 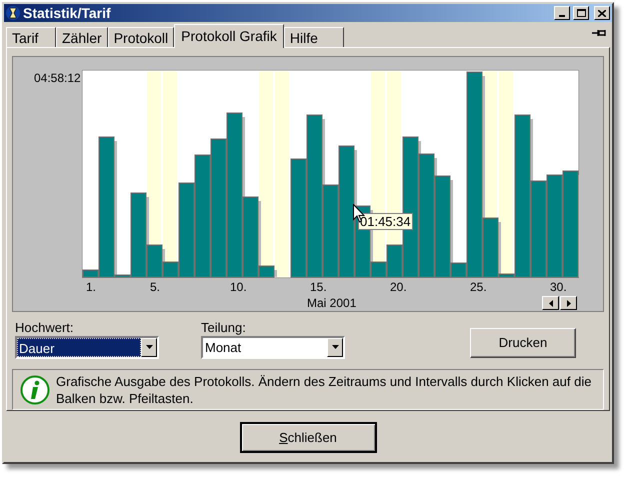 What do you see at coordinates (478, 287) in the screenshot?
I see `x-tick-label: 25.` at bounding box center [478, 287].